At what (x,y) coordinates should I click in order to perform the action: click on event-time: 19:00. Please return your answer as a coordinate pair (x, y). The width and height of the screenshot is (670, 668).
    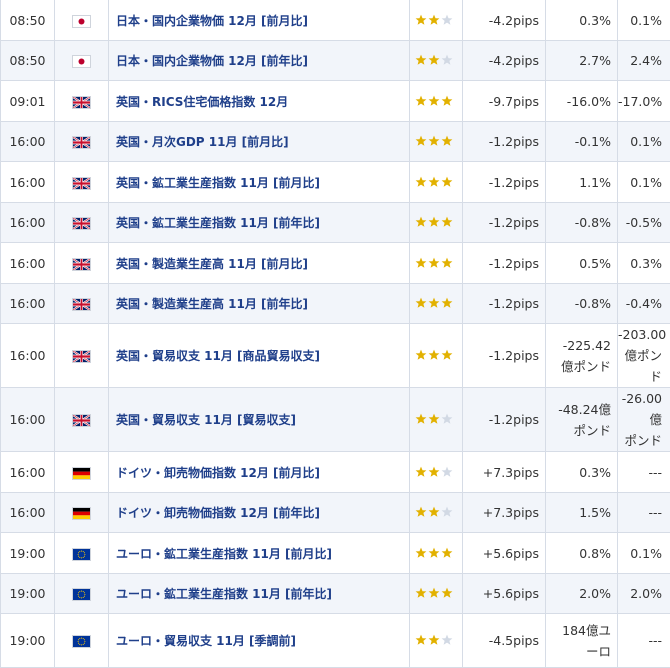
    Looking at the image, I should click on (27, 553).